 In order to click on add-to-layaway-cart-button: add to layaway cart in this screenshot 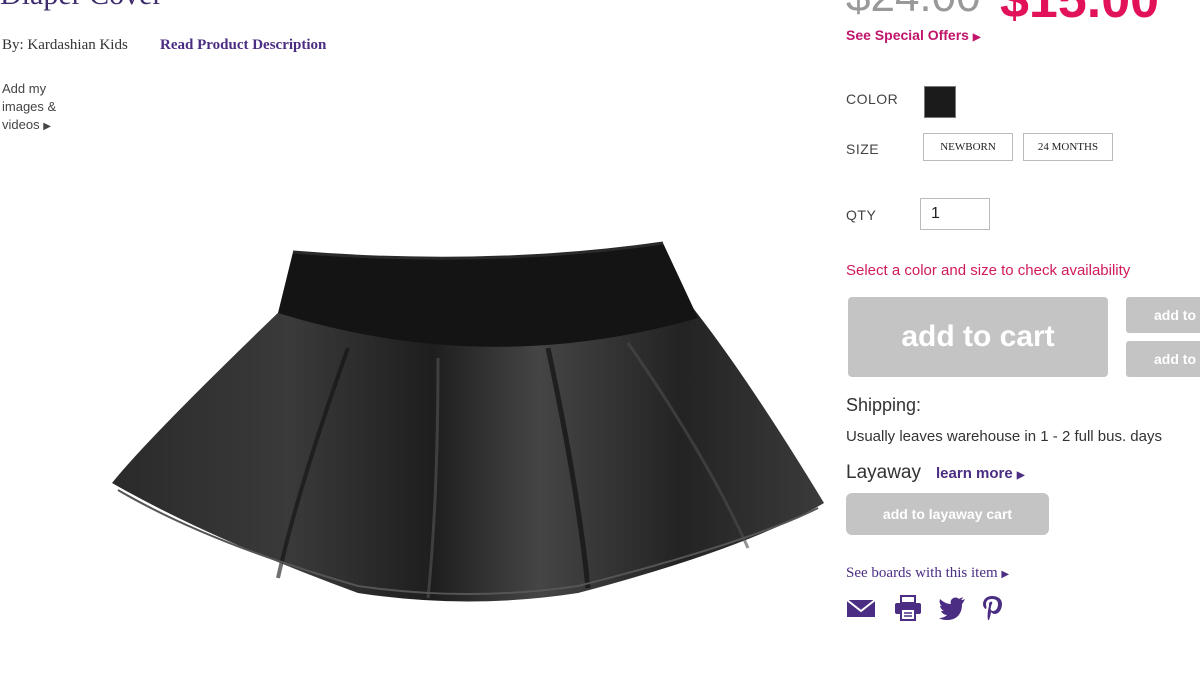, I will do `click(947, 514)`.